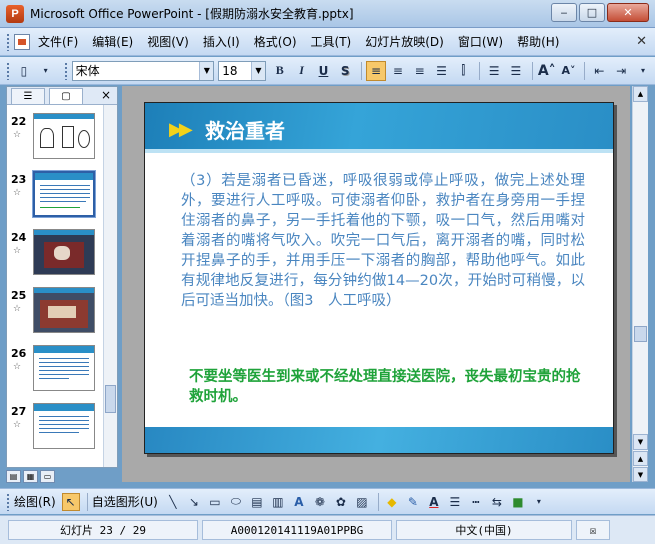 The image size is (655, 544). What do you see at coordinates (640, 284) in the screenshot?
I see `slide-scrollbar: ▲ ▼ ▲ ▼` at bounding box center [640, 284].